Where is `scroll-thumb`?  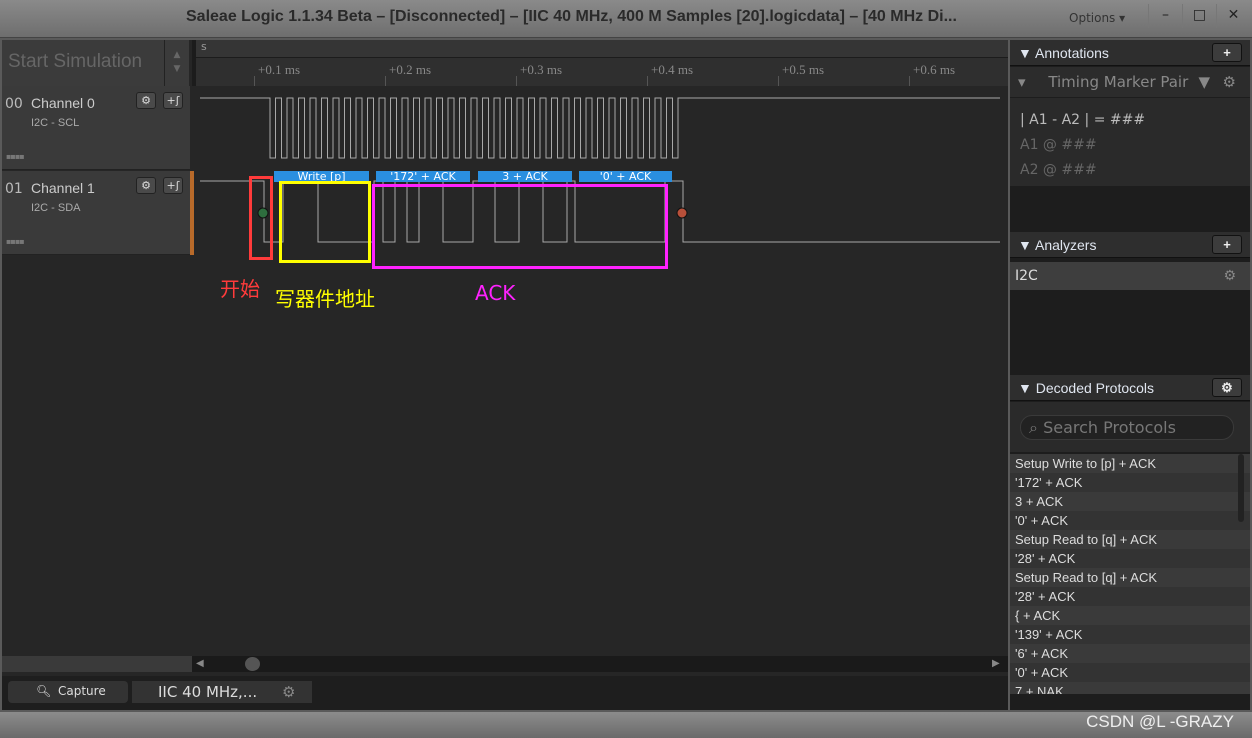
scroll-thumb is located at coordinates (252, 664).